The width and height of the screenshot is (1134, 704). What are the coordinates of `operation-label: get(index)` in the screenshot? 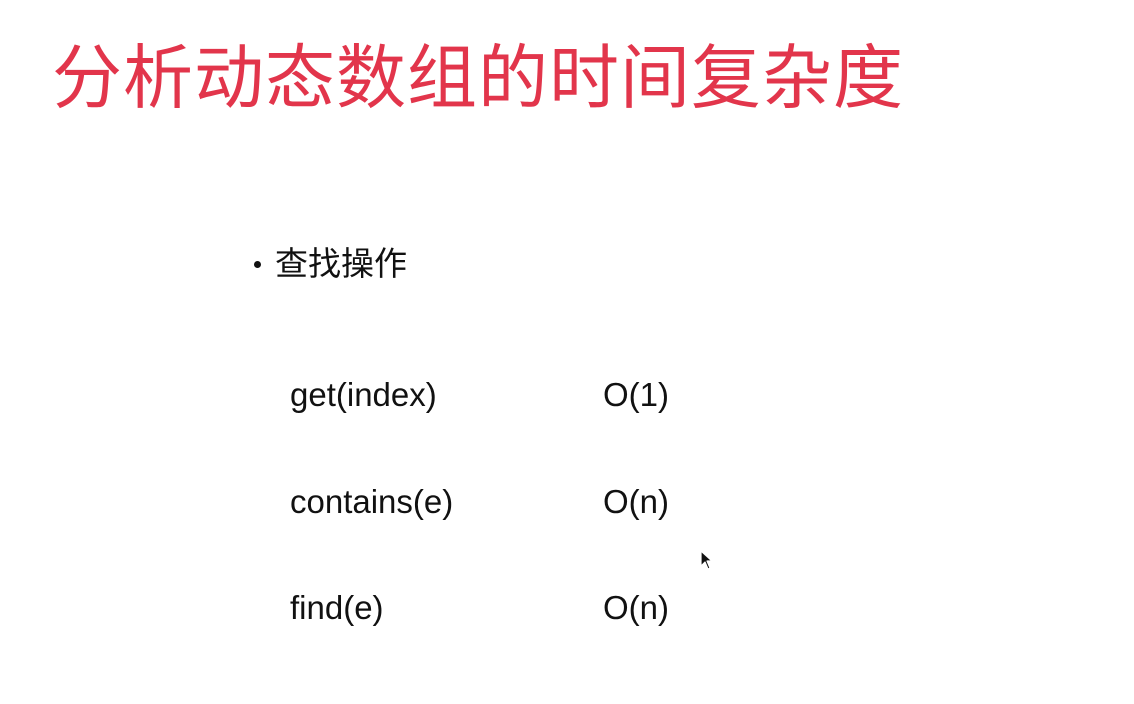 It's located at (363, 394).